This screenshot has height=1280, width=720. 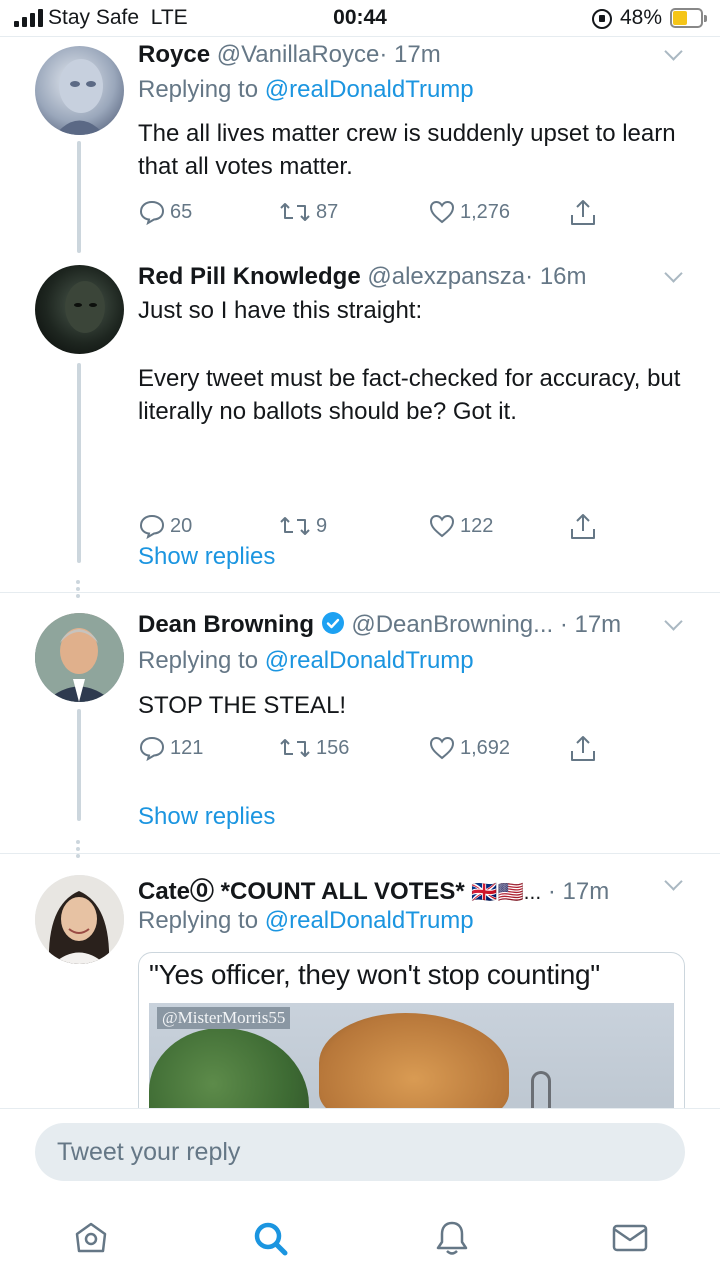 I want to click on retweet-count: 156, so click(x=333, y=747).